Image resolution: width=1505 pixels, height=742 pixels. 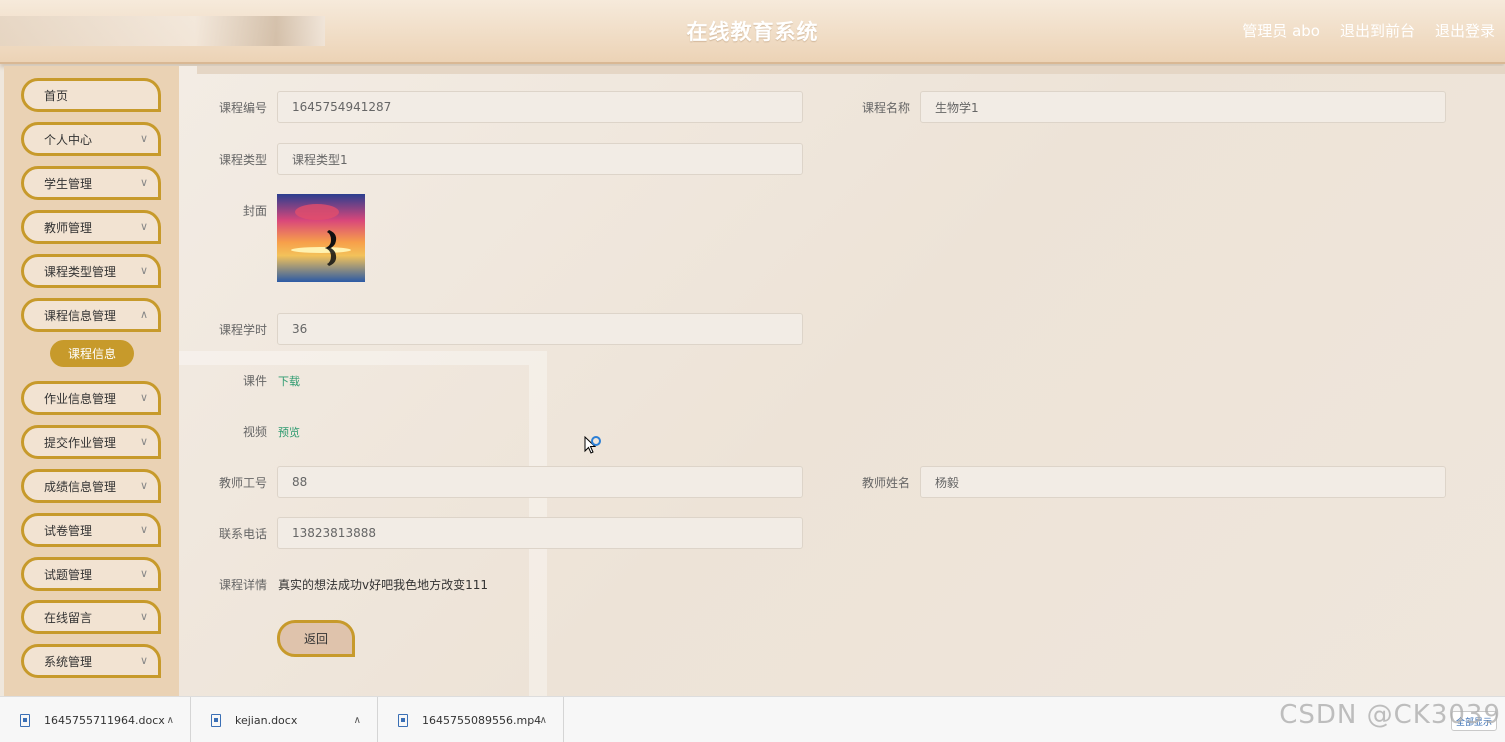 I want to click on sidebar-item-course-type-management: 课程类型管理 ∨, so click(x=91, y=271).